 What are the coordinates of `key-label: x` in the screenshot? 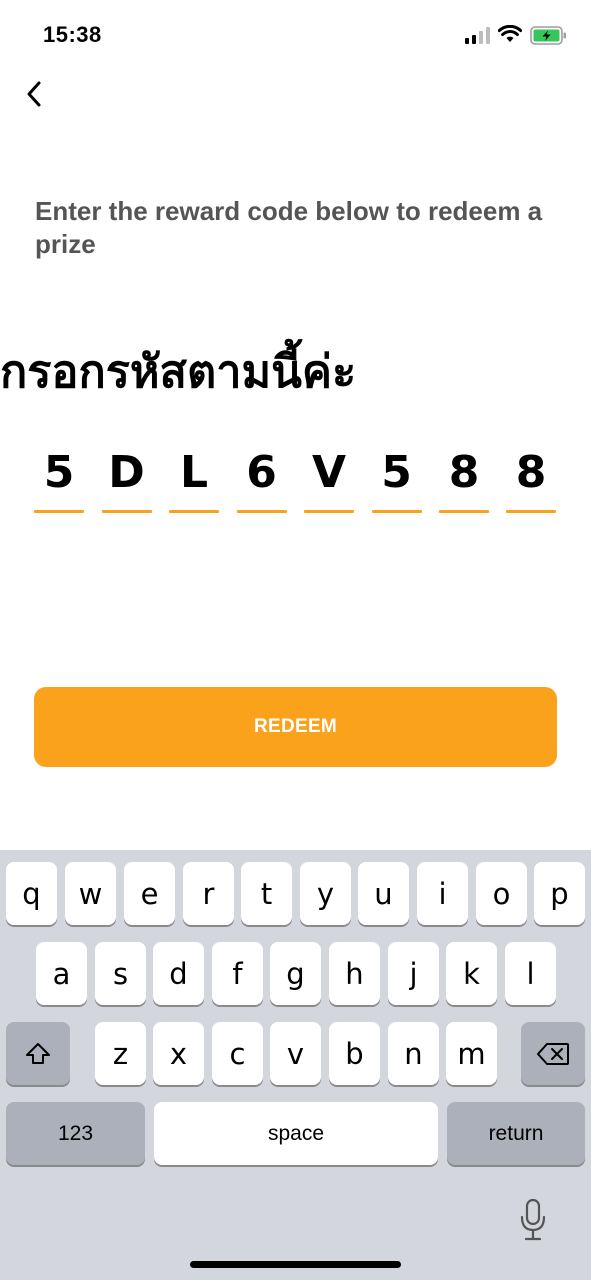 It's located at (178, 1053).